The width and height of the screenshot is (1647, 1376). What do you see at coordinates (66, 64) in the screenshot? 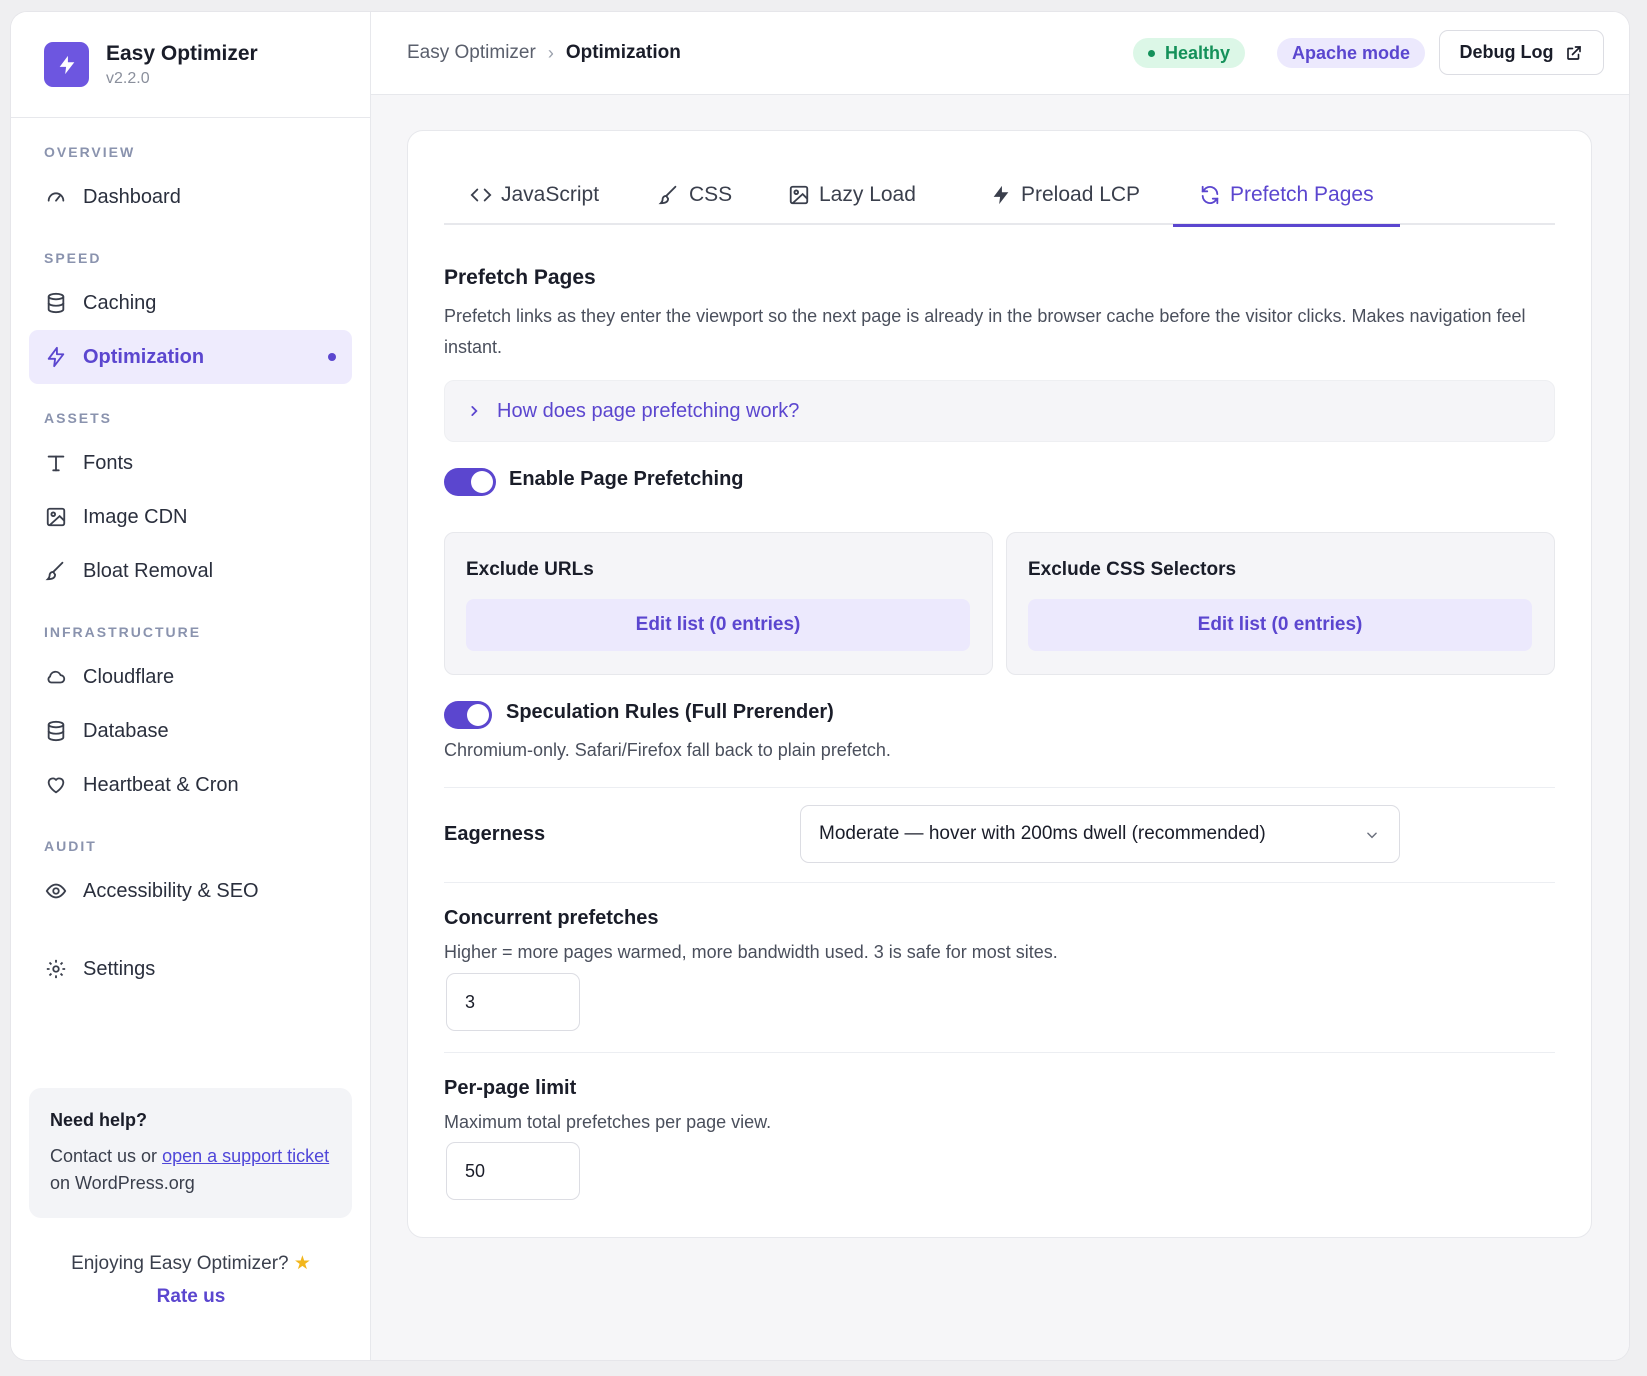
I see `bolt-logo-icon` at bounding box center [66, 64].